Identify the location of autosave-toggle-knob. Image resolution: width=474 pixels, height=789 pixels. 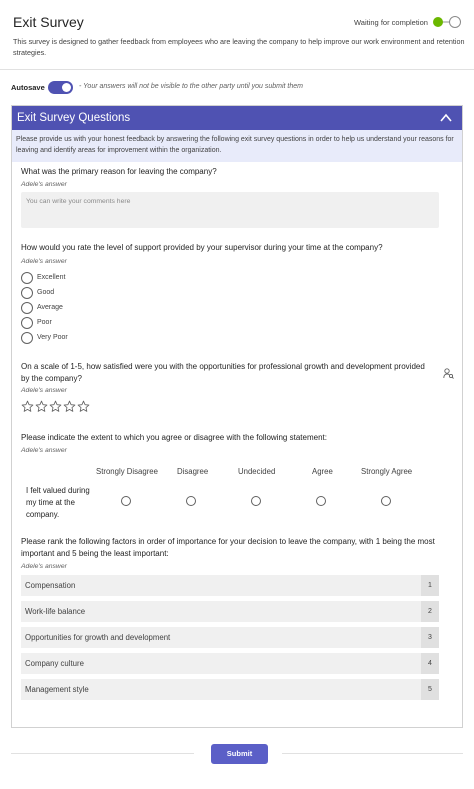
(66, 87).